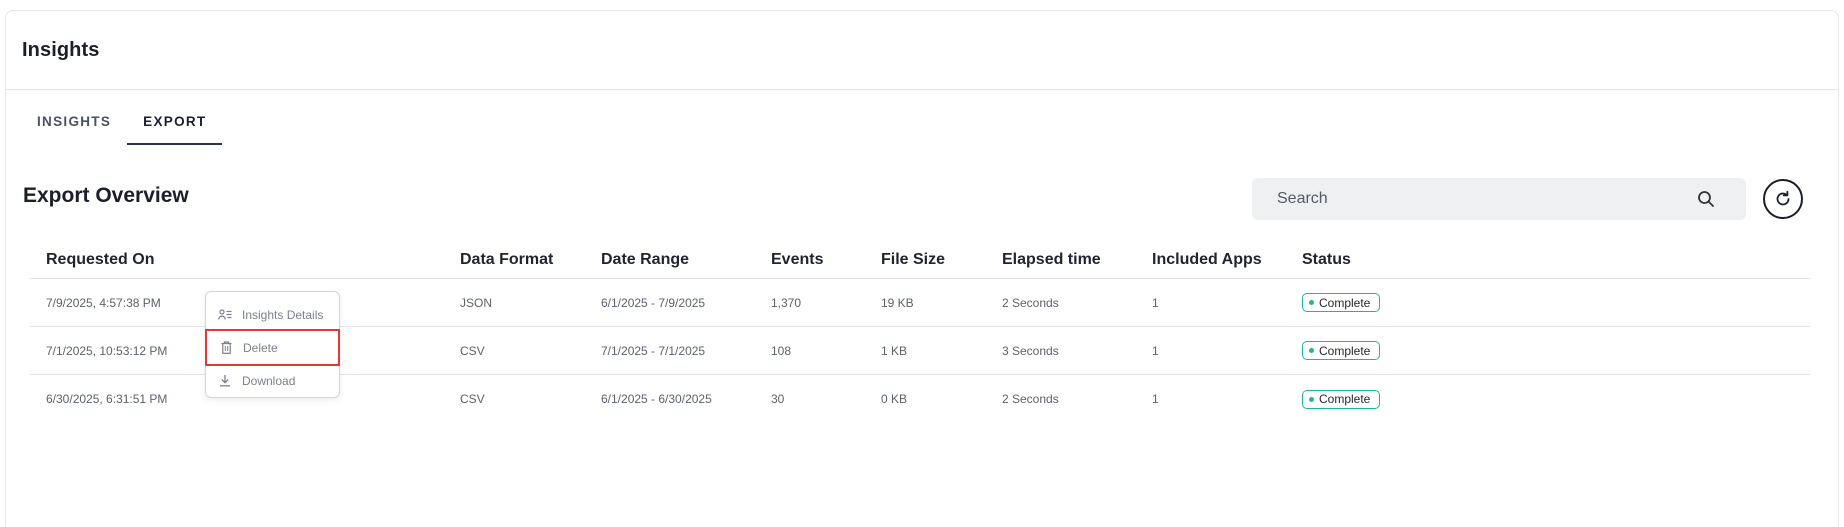  Describe the element at coordinates (226, 348) in the screenshot. I see `trash-icon` at that location.